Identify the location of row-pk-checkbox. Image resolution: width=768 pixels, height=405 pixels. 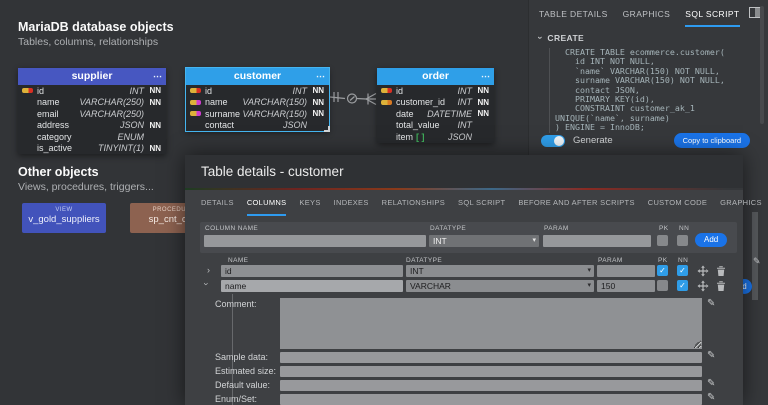
(662, 285).